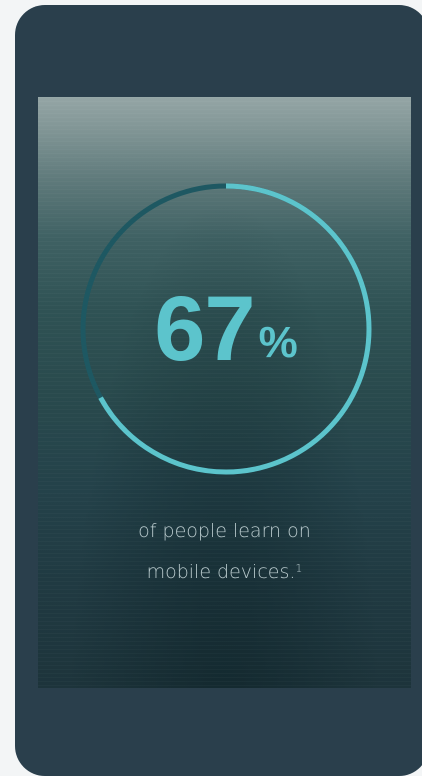 This screenshot has height=776, width=422. Describe the element at coordinates (221, 572) in the screenshot. I see `caption-line-2-text: mobile devices.` at that location.